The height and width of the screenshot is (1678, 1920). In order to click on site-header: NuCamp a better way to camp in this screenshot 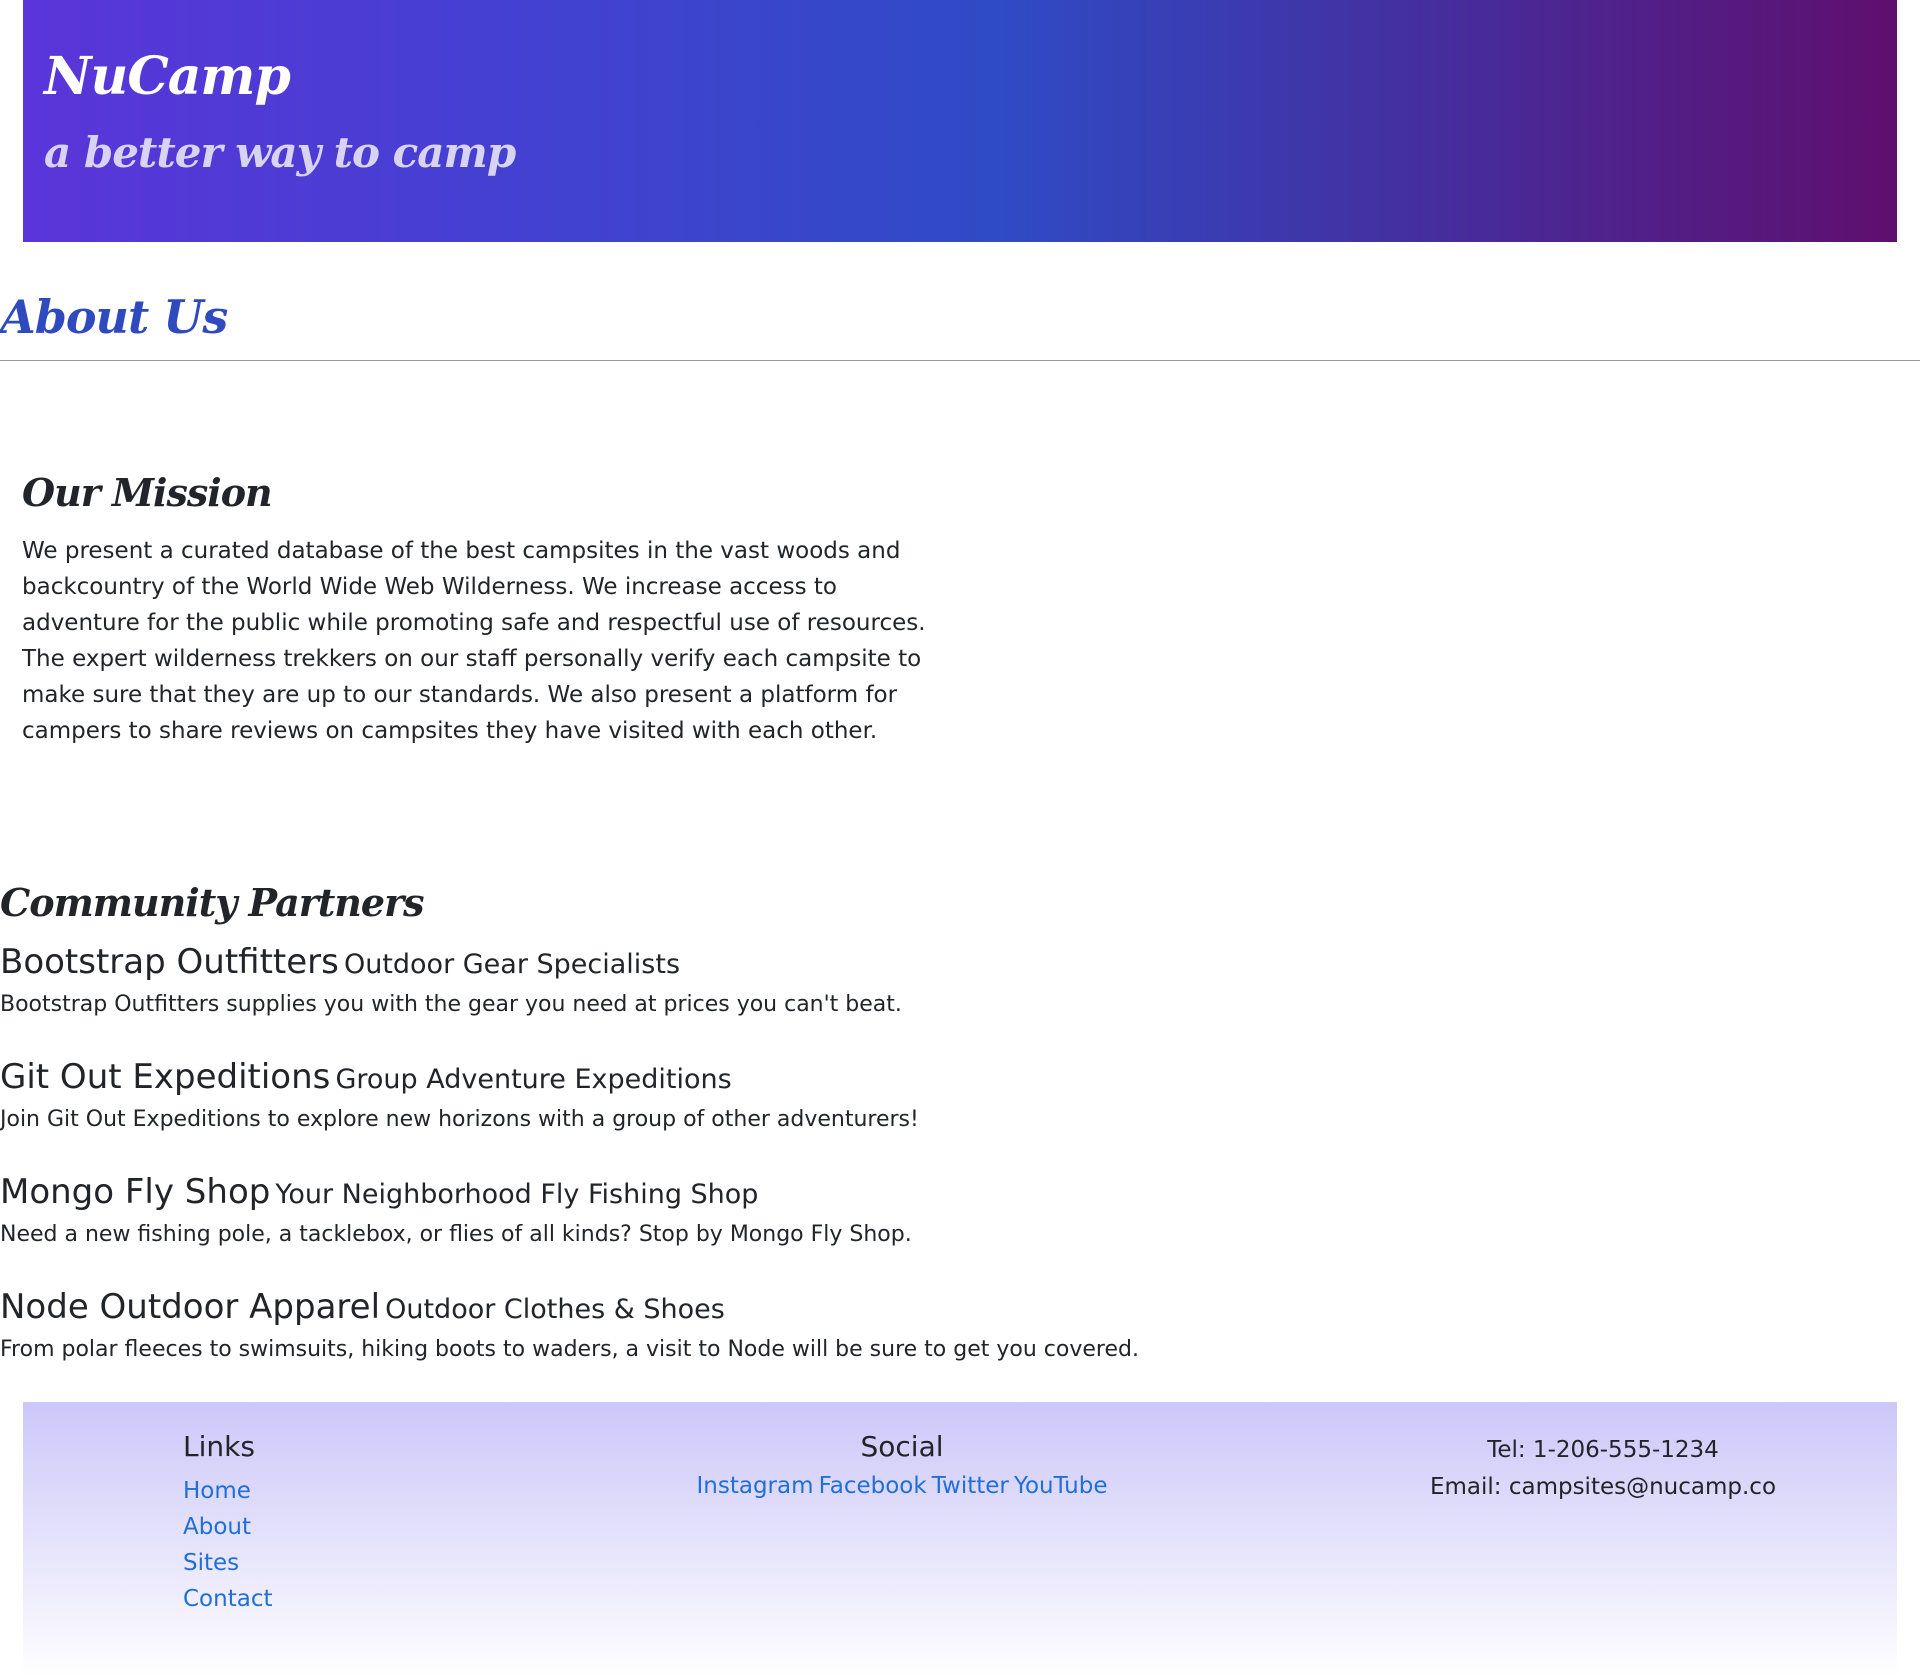, I will do `click(960, 121)`.